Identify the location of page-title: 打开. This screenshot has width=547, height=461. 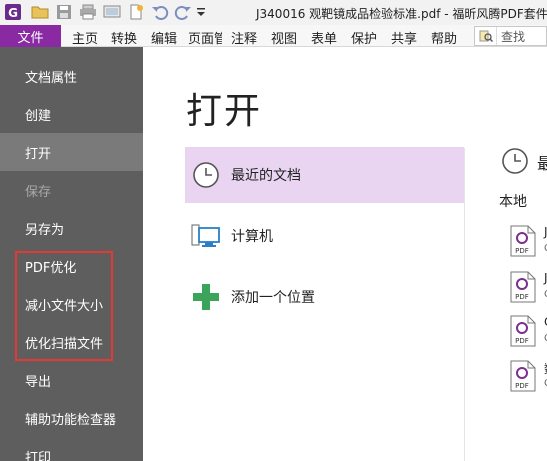
(224, 111).